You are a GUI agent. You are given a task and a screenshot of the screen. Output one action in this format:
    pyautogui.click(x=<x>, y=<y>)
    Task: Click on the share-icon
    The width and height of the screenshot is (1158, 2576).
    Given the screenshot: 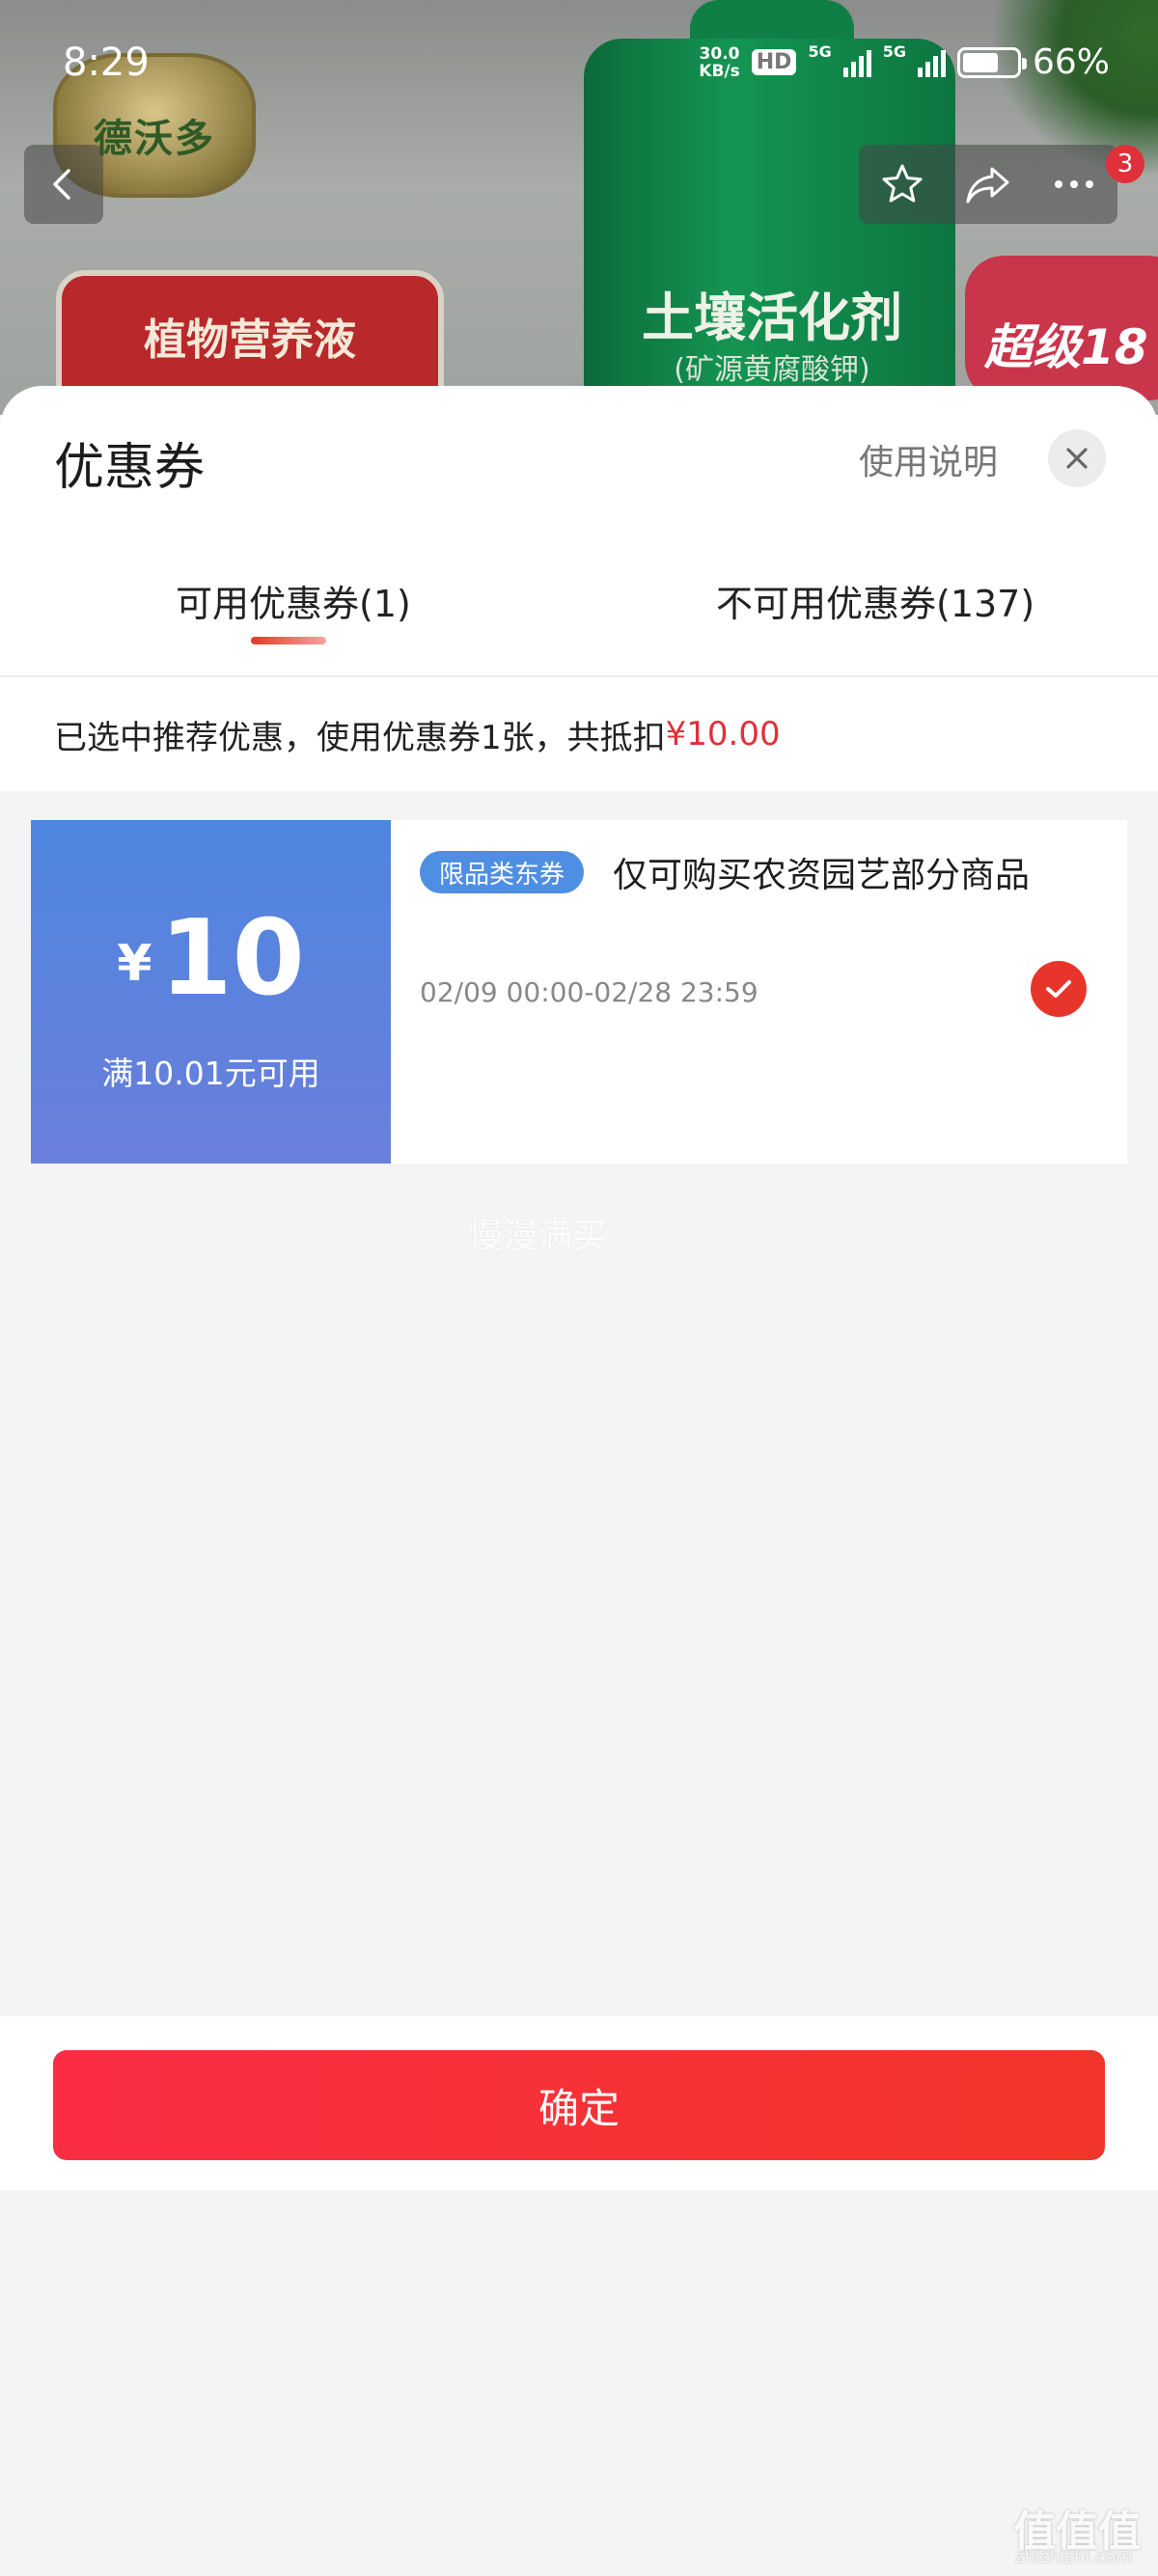 What is the action you would take?
    pyautogui.click(x=987, y=185)
    